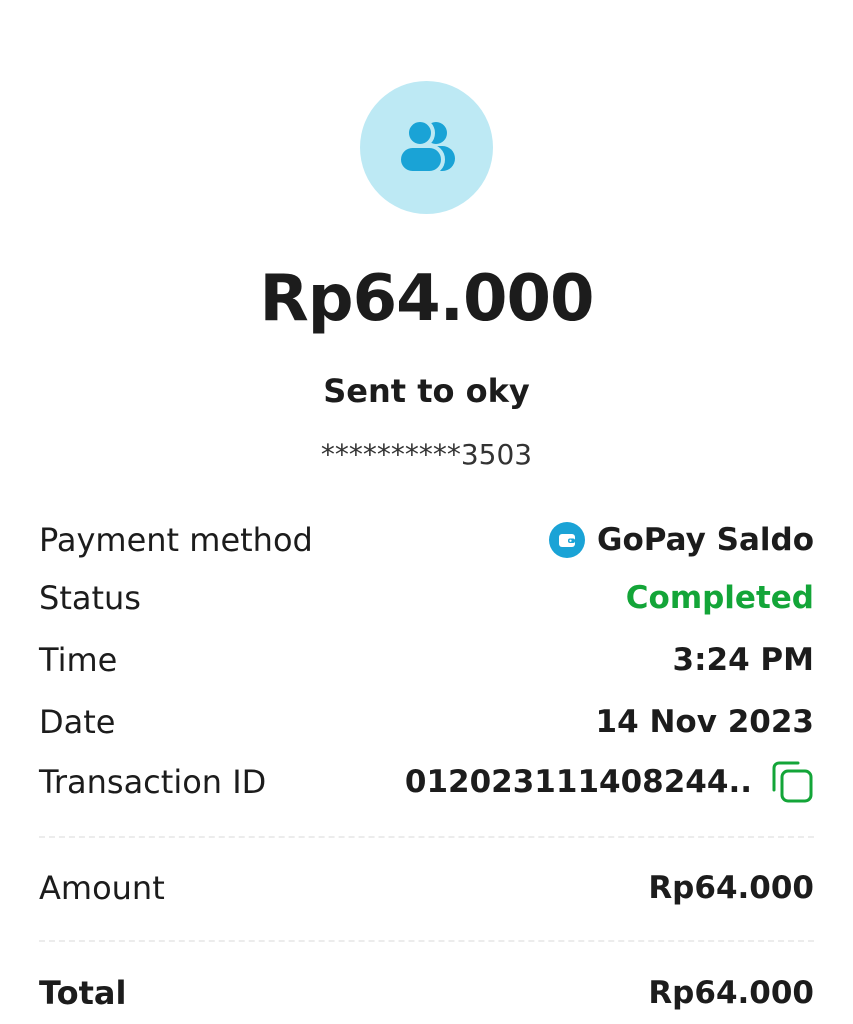 Image resolution: width=853 pixels, height=1024 pixels. What do you see at coordinates (102, 888) in the screenshot?
I see `amount-label: Amount` at bounding box center [102, 888].